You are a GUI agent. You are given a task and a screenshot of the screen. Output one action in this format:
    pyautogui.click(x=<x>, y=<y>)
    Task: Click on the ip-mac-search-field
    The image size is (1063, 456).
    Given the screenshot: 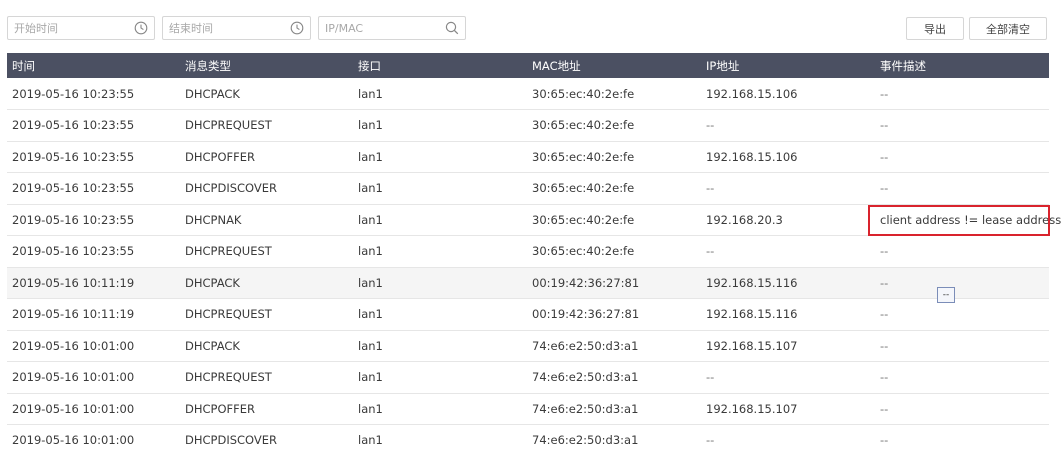 What is the action you would take?
    pyautogui.click(x=392, y=28)
    